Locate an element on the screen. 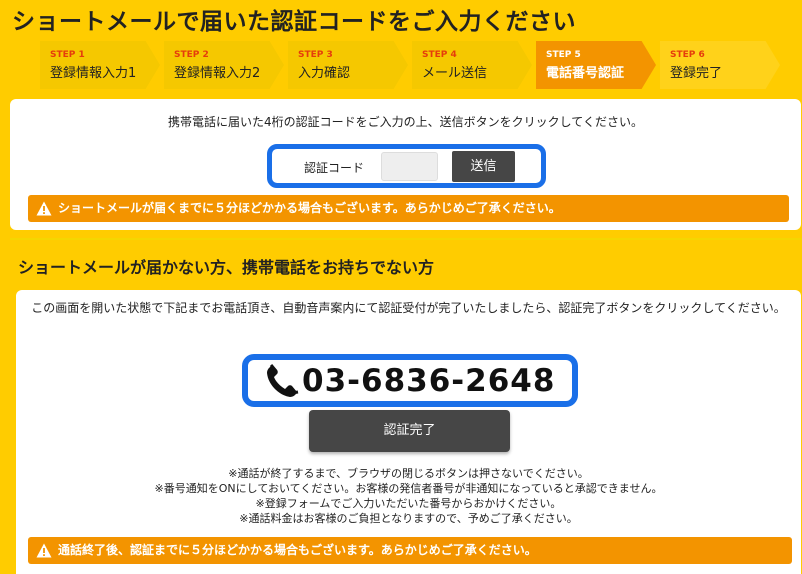 The height and width of the screenshot is (574, 802). step-5: STEP 5 電話番号認証 is located at coordinates (596, 65).